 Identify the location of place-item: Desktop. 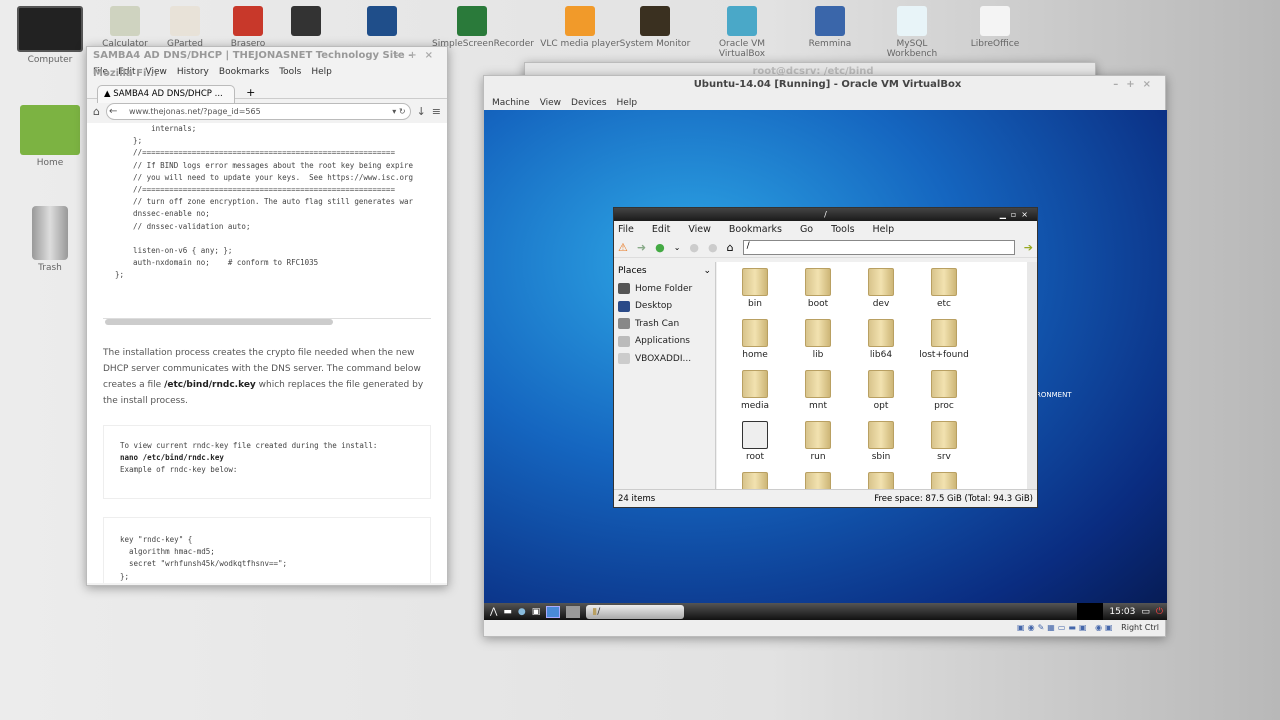
(664, 307).